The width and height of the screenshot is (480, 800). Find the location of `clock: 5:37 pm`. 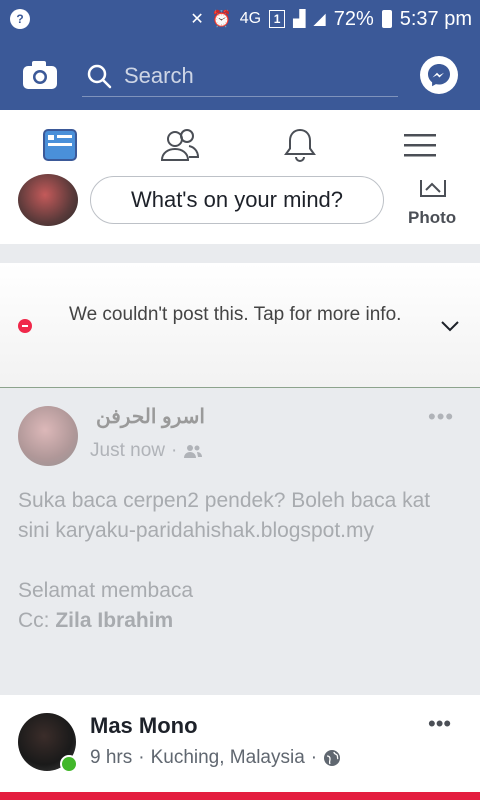

clock: 5:37 pm is located at coordinates (435, 18).